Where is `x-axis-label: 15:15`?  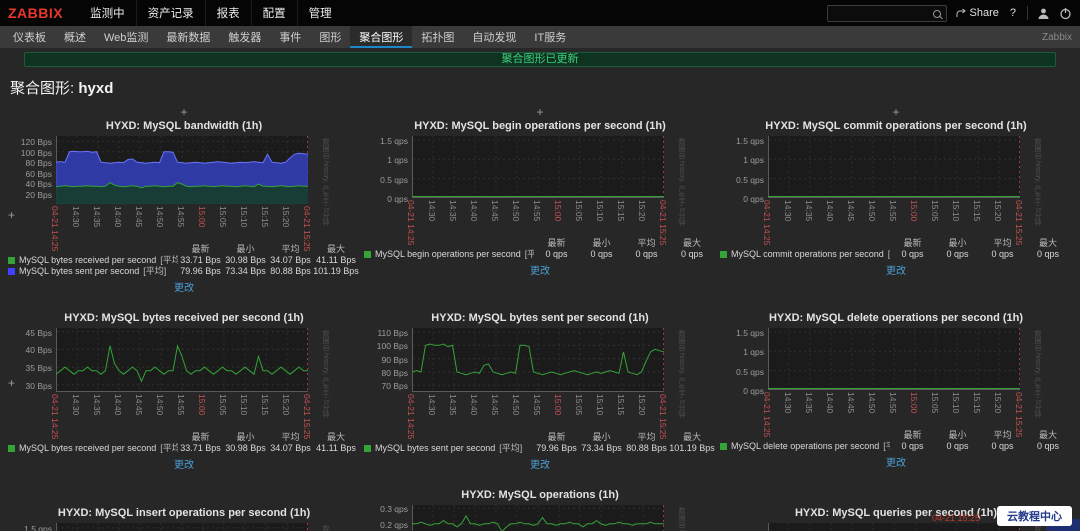 x-axis-label: 15:15 is located at coordinates (265, 405).